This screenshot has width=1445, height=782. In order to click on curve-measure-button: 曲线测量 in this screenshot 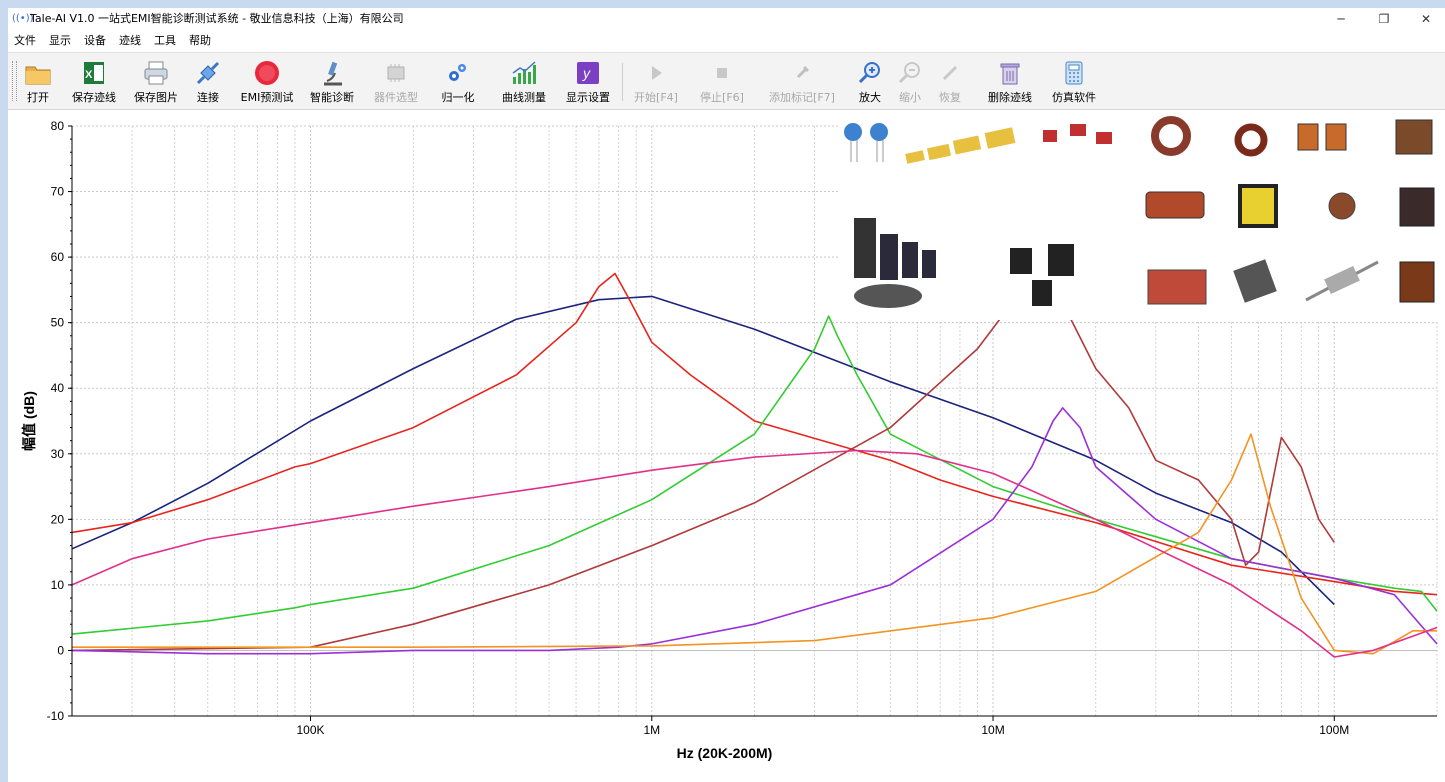, I will do `click(524, 81)`.